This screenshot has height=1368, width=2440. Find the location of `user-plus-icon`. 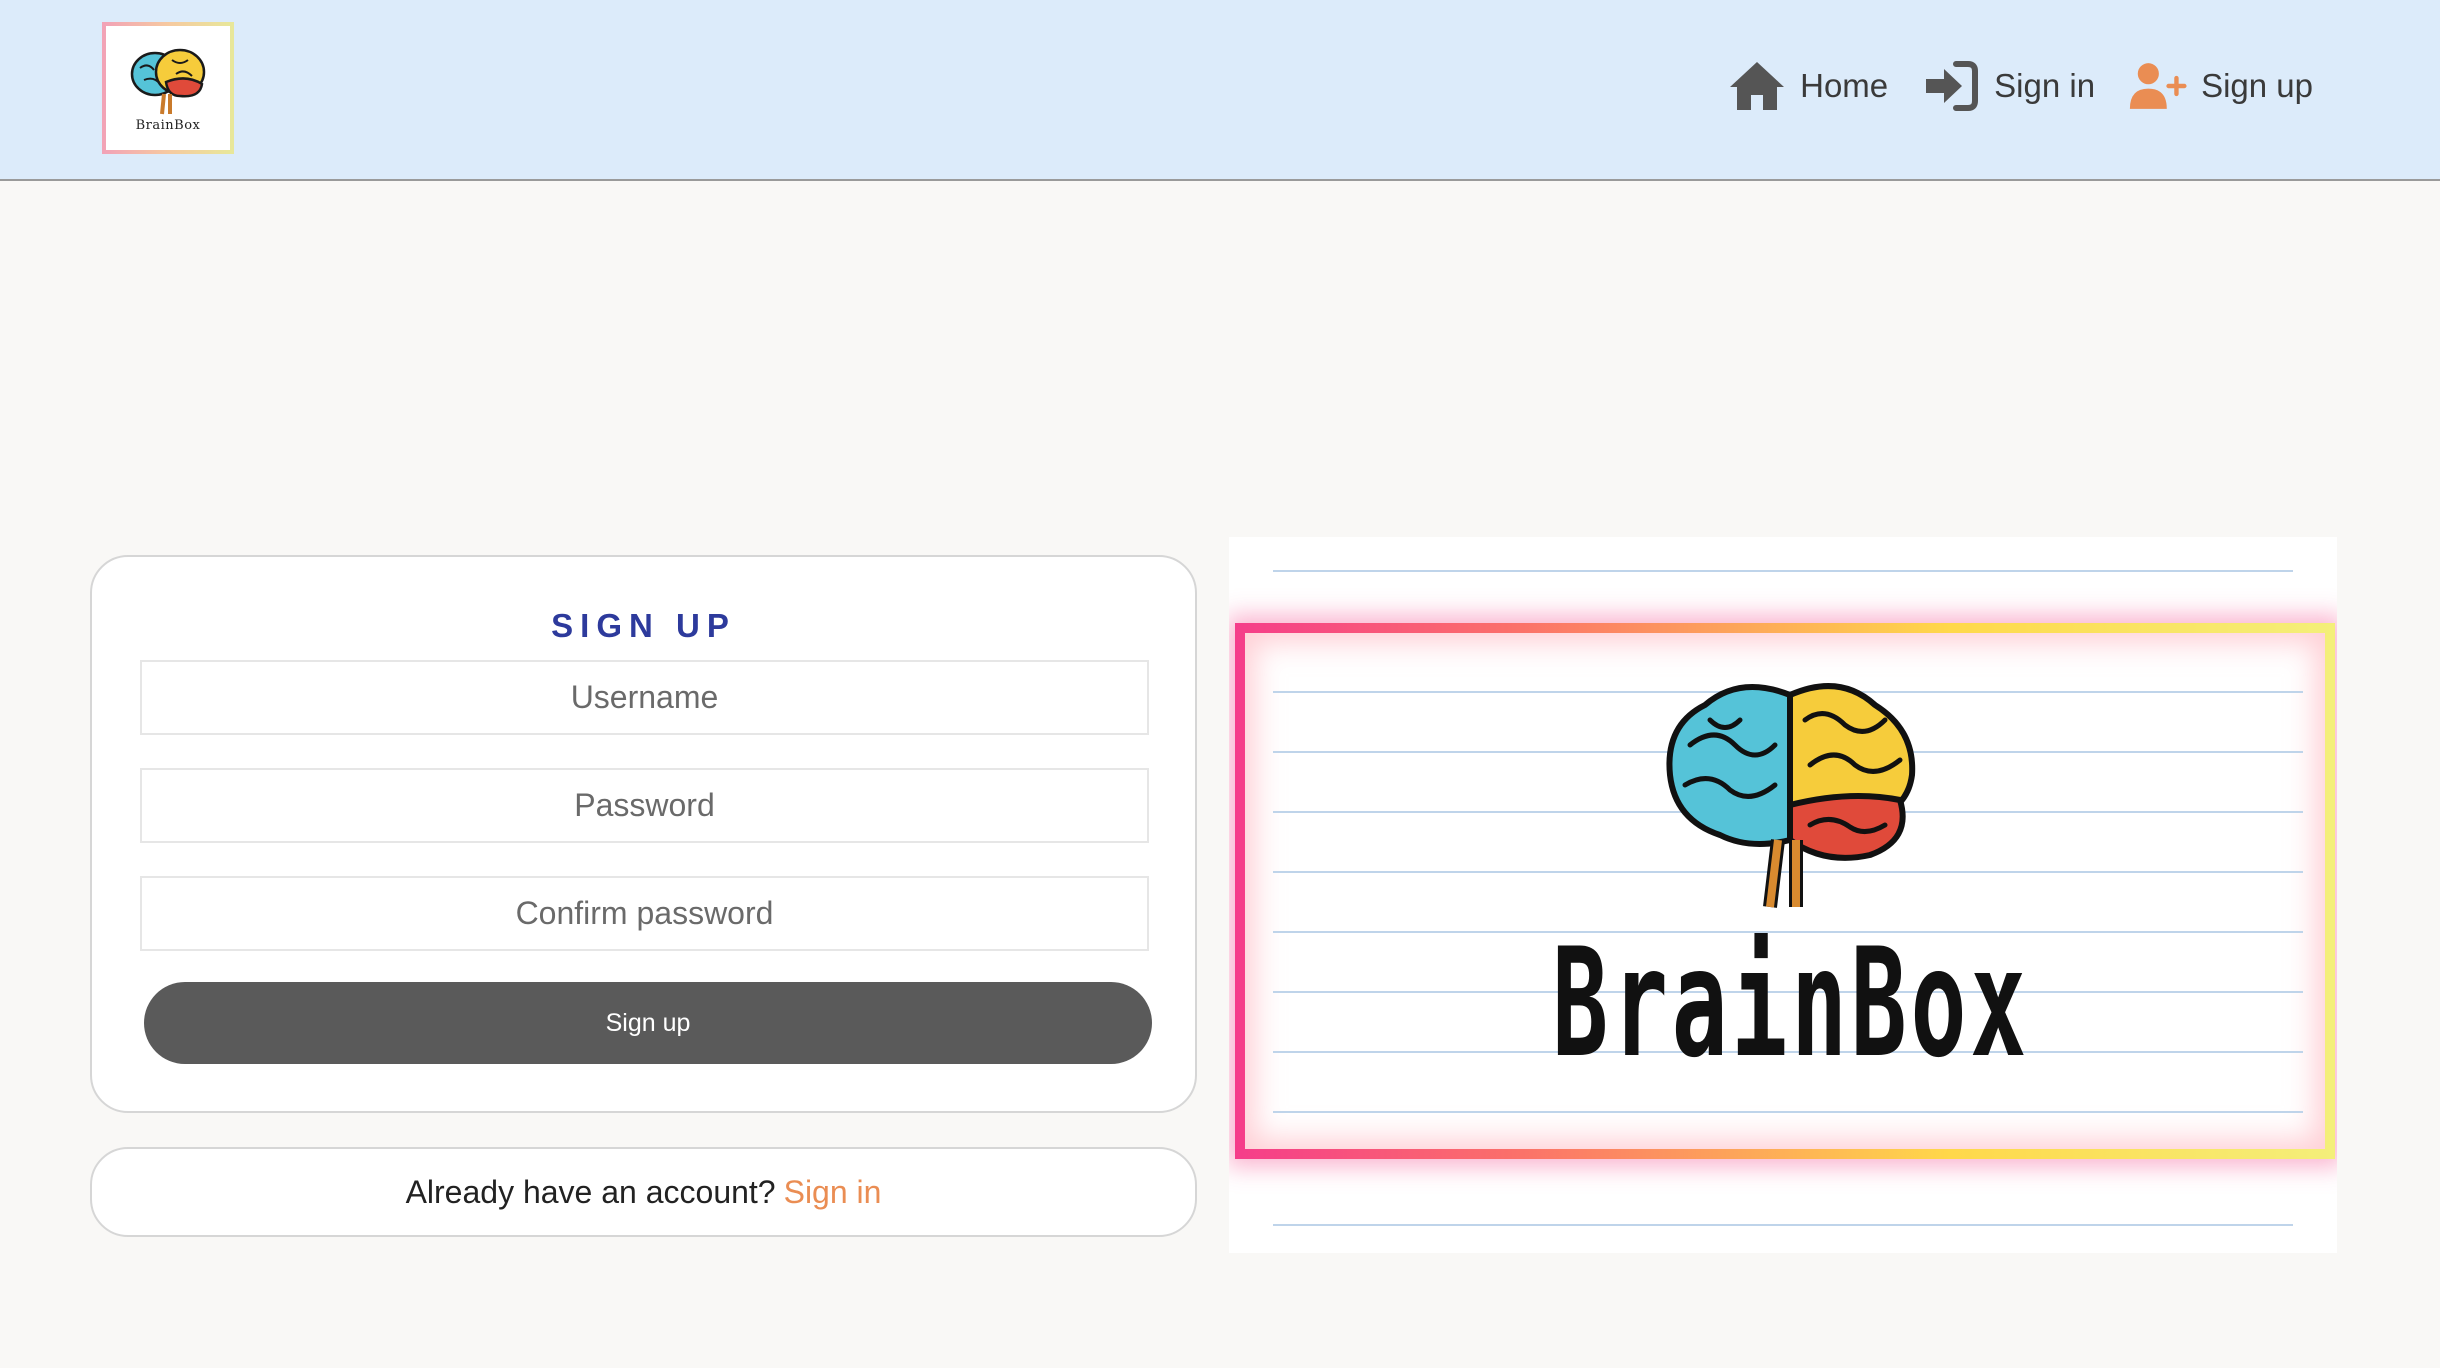

user-plus-icon is located at coordinates (2158, 86).